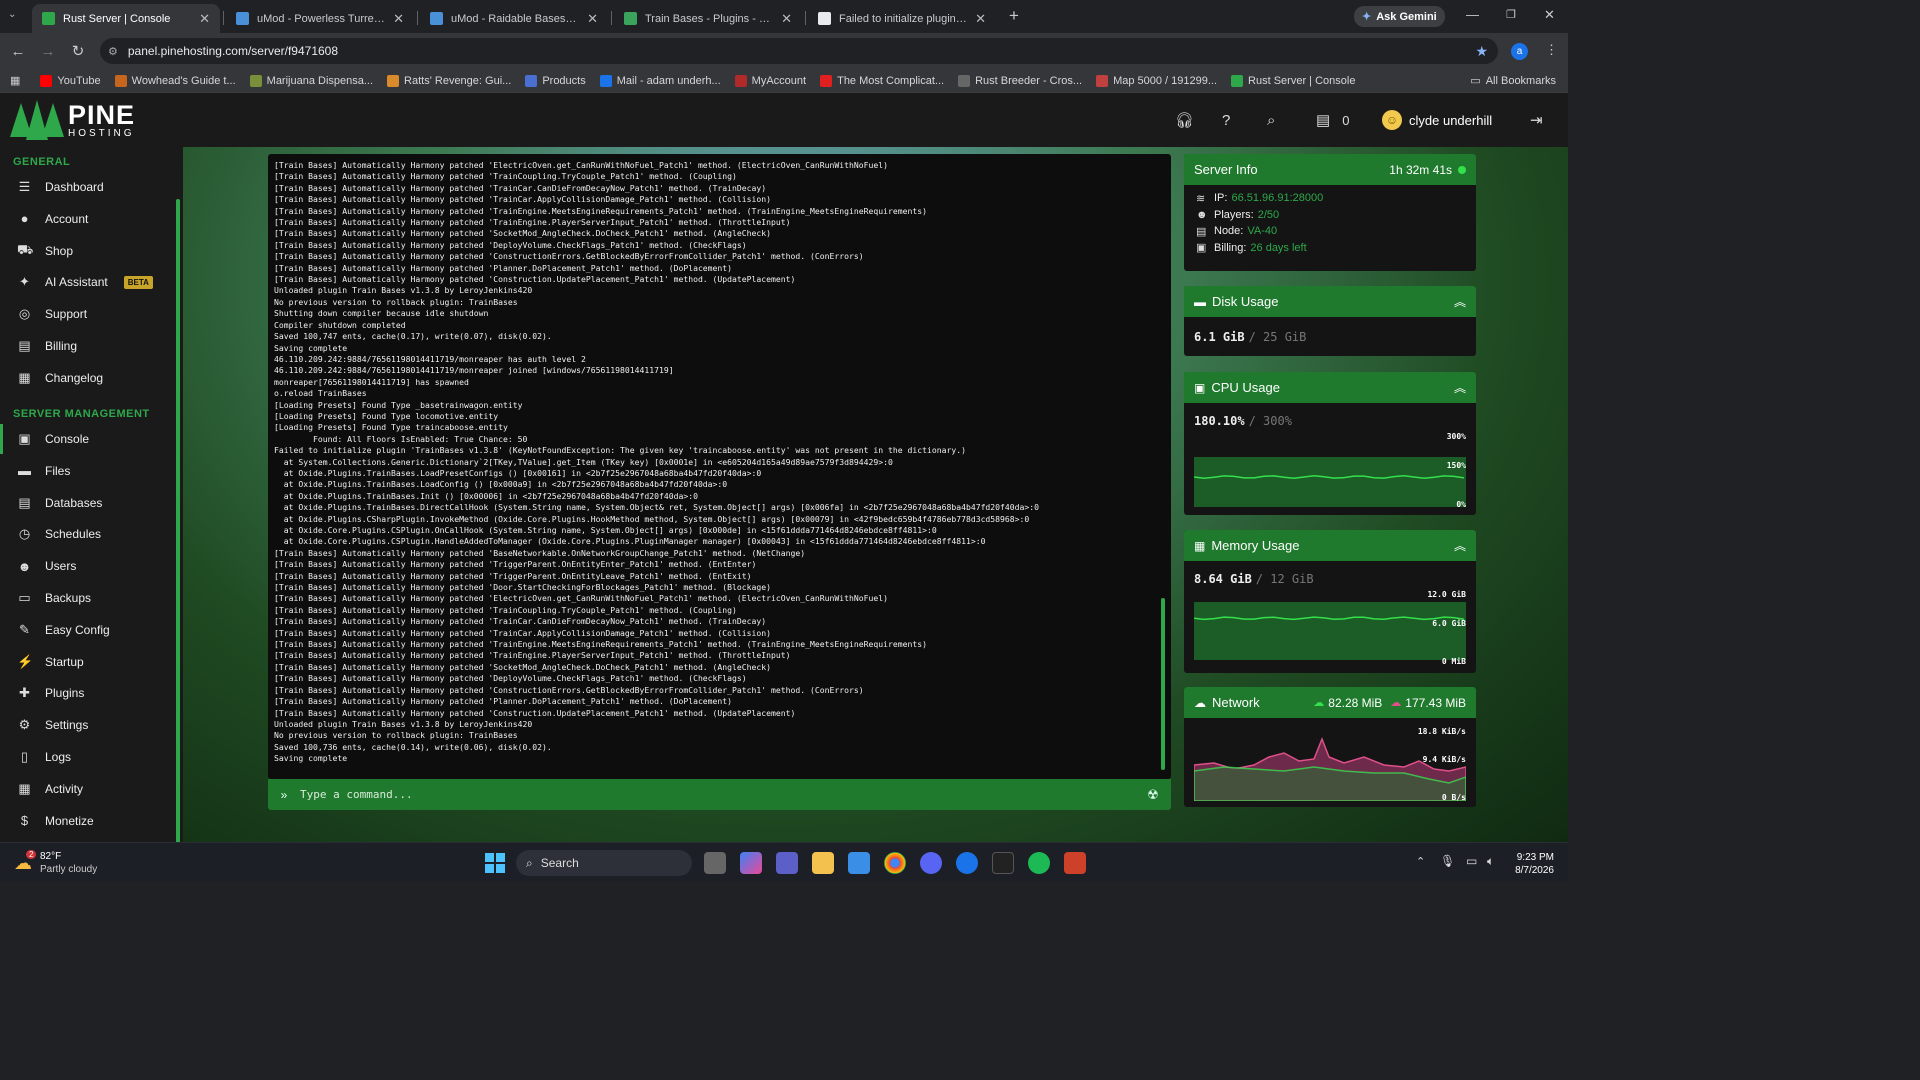 Image resolution: width=1920 pixels, height=1080 pixels. I want to click on back-button: ←, so click(18, 51).